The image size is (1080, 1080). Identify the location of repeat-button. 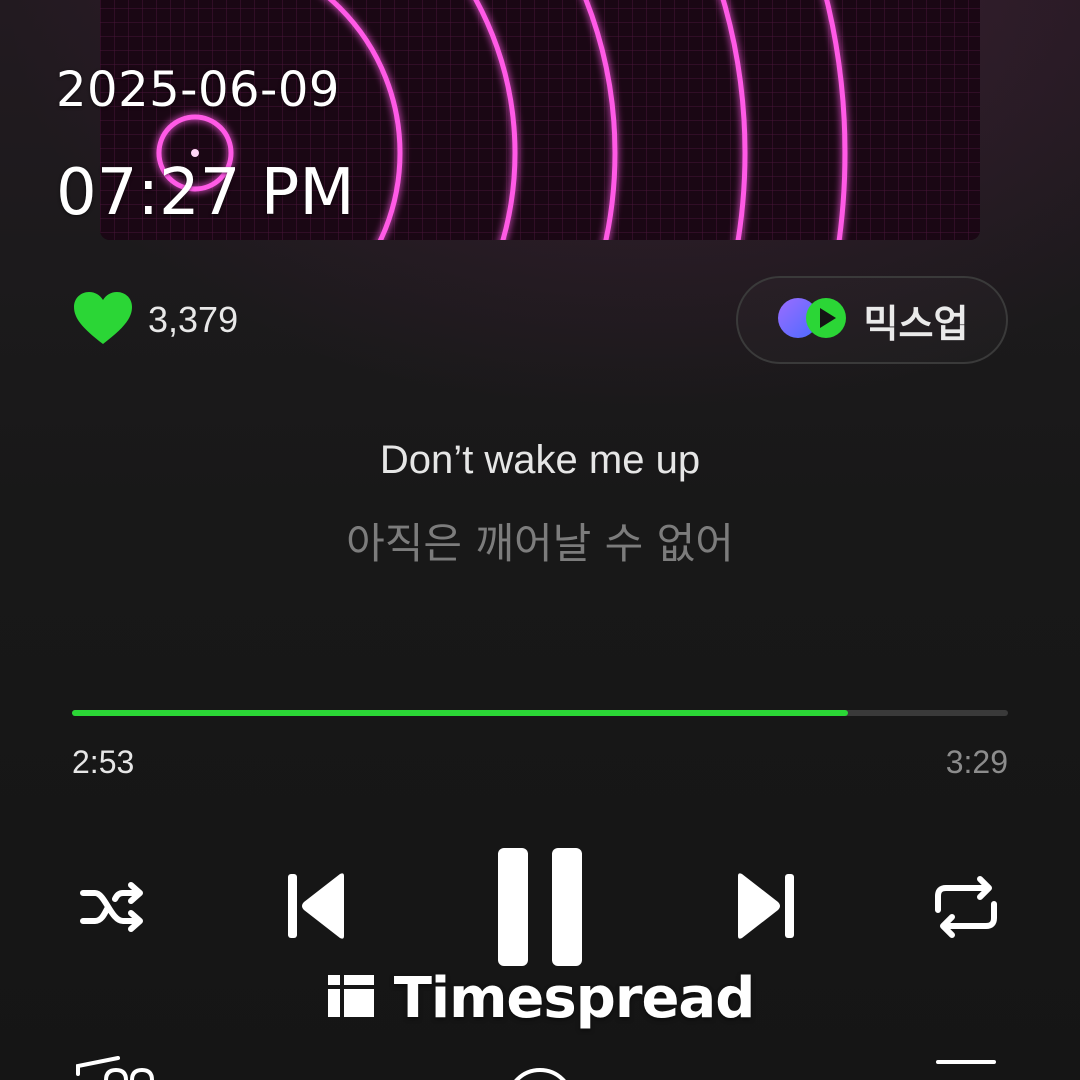
(966, 907).